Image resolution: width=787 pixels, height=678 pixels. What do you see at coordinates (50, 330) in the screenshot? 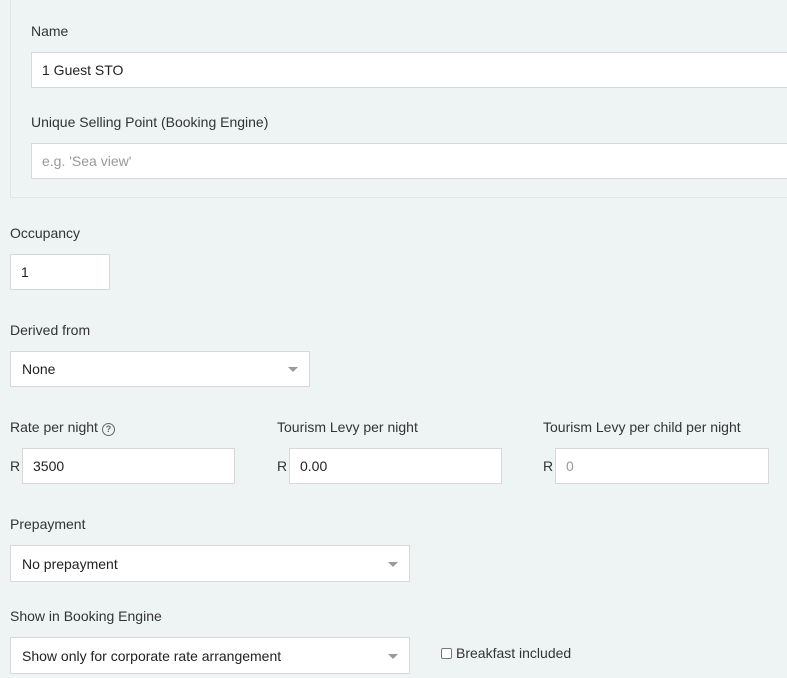
I see `derived-from-label: Derived from` at bounding box center [50, 330].